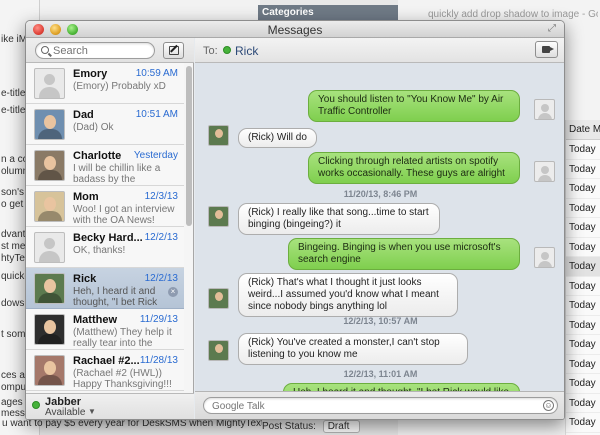 The height and width of the screenshot is (435, 600). I want to click on close-conversation-icon: ×, so click(173, 292).